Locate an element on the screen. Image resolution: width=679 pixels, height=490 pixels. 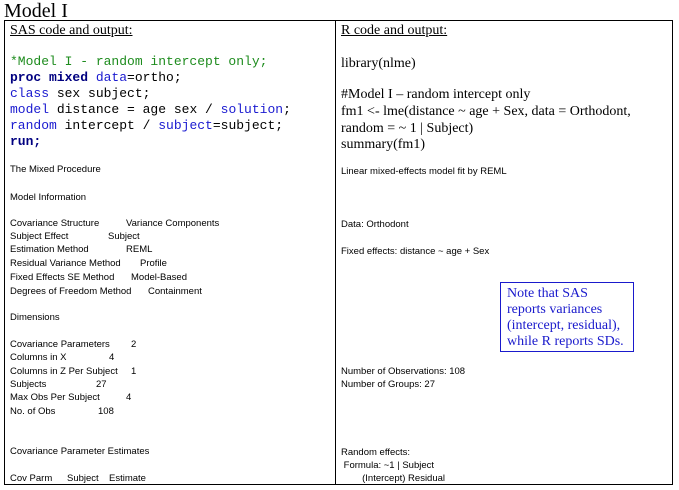
sas-model-info-row: Covariance Structure Variance Components is located at coordinates (114, 224).